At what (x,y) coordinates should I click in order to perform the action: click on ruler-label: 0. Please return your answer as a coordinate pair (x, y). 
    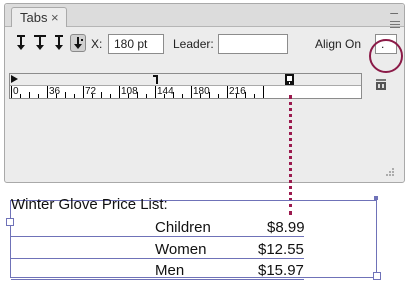
    Looking at the image, I should click on (16, 91).